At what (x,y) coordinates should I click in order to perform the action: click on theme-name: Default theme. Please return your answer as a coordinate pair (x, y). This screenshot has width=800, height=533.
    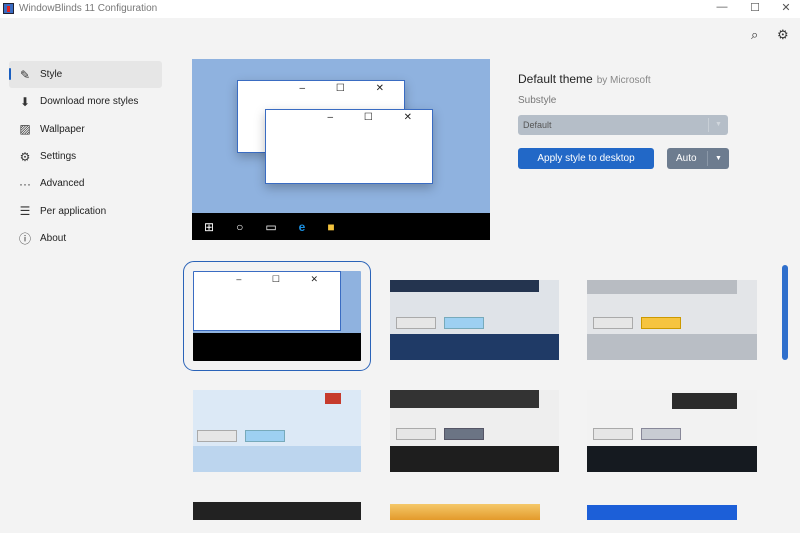
    Looking at the image, I should click on (555, 79).